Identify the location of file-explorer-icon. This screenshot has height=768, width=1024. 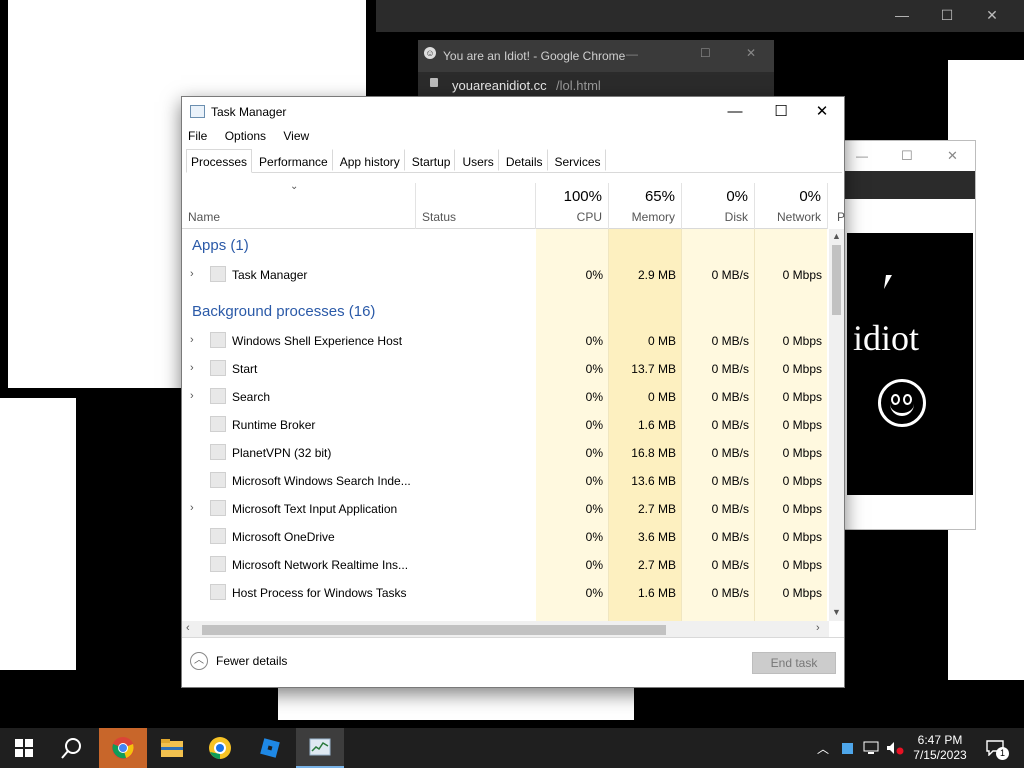
(172, 748).